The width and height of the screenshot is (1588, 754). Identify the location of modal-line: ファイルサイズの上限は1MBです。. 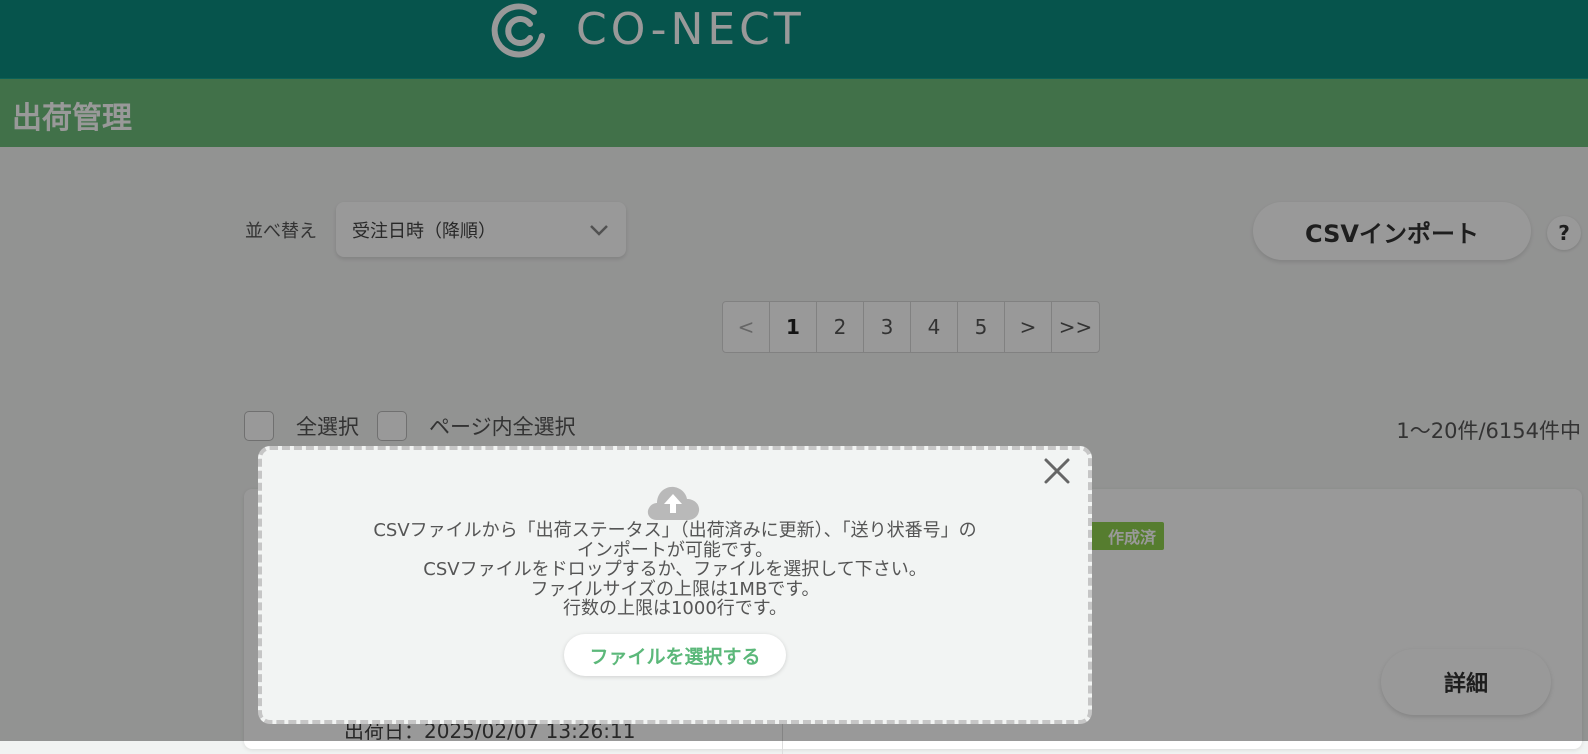
(675, 589).